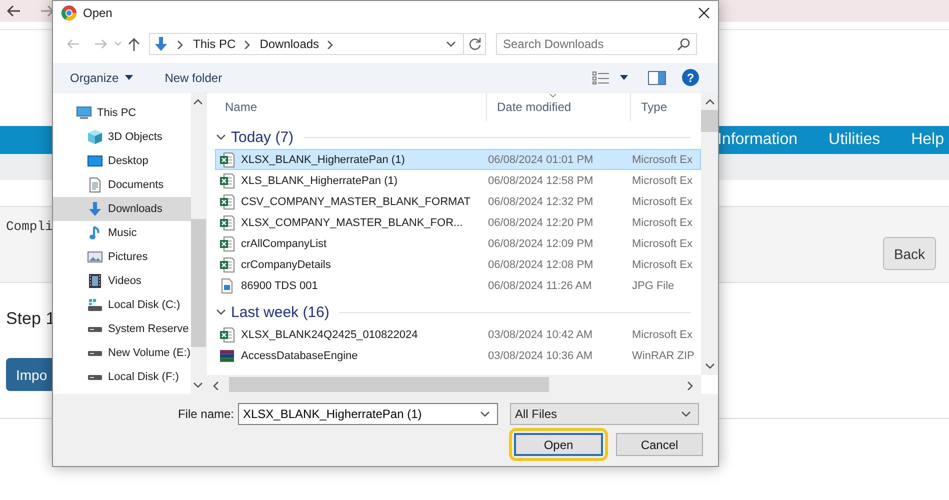 The image size is (949, 500). I want to click on file-row: crCompanyDetails 06/08/2024 12:08 PM Microsoft Ex, so click(458, 264).